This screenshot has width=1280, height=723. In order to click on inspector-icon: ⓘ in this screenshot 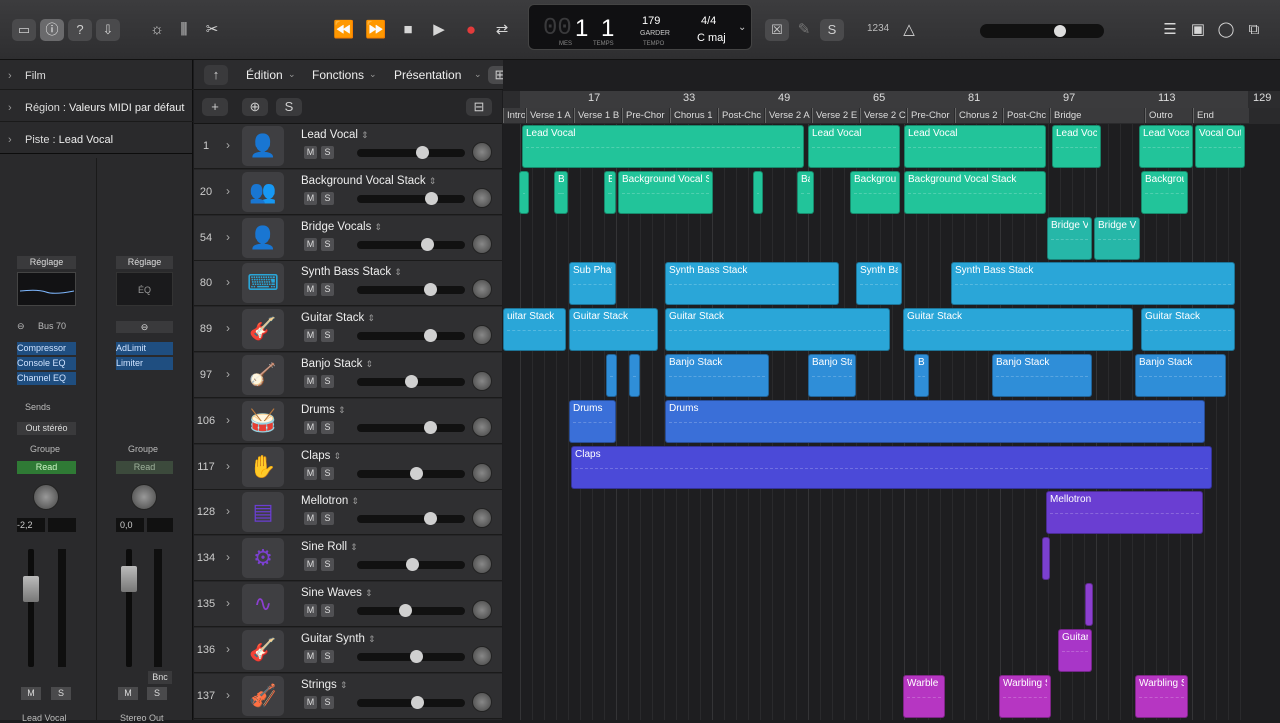, I will do `click(52, 30)`.